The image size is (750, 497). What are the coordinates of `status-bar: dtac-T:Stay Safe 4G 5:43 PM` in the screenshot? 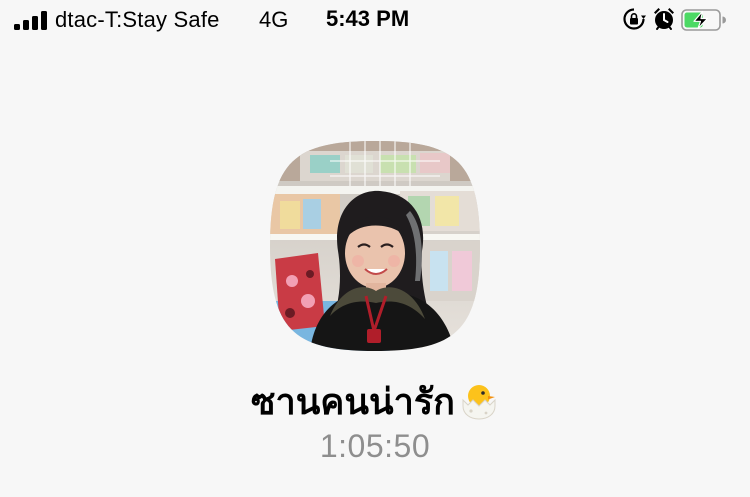 It's located at (375, 20).